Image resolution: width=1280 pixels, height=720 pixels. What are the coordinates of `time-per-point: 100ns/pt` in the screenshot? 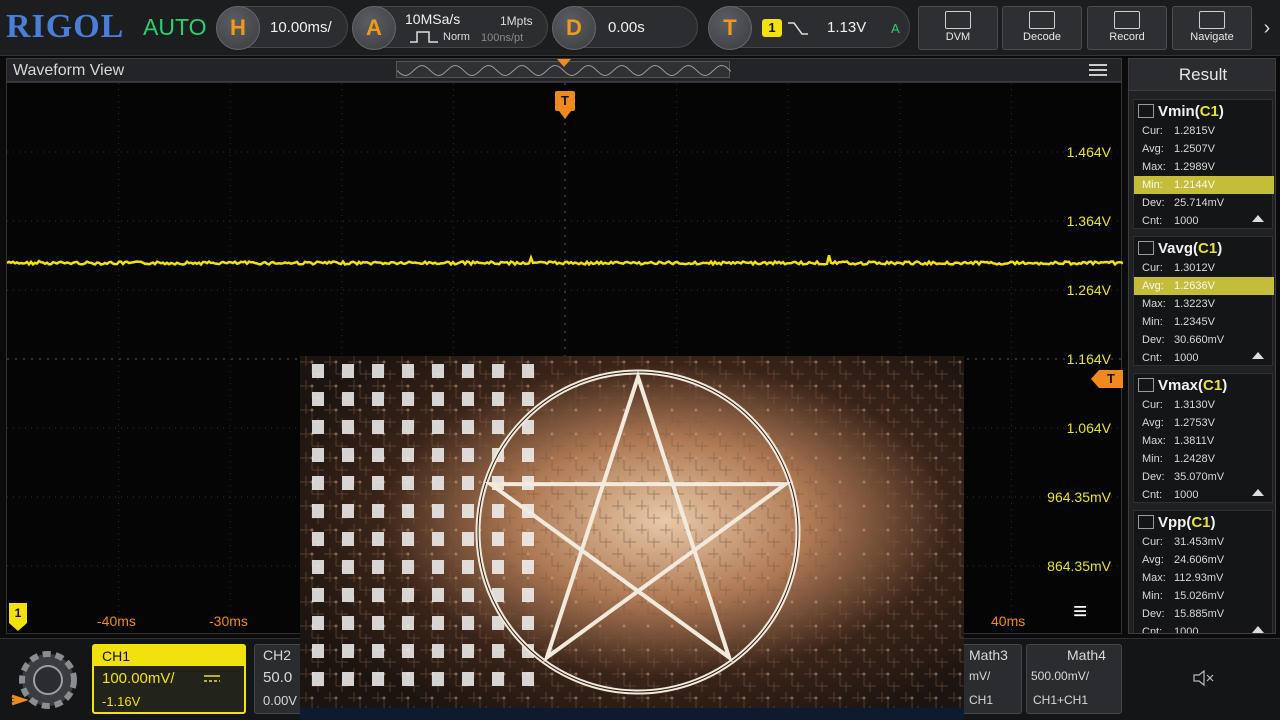 It's located at (502, 38).